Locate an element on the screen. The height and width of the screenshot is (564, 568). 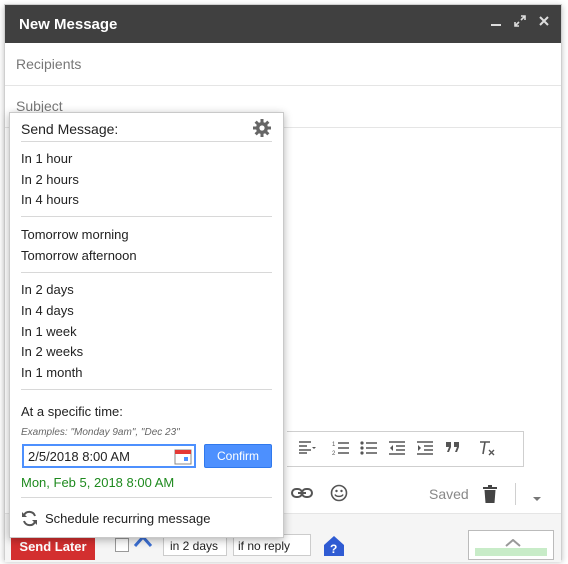
option-tomorrow-morning: Tomorrow morning is located at coordinates (75, 234).